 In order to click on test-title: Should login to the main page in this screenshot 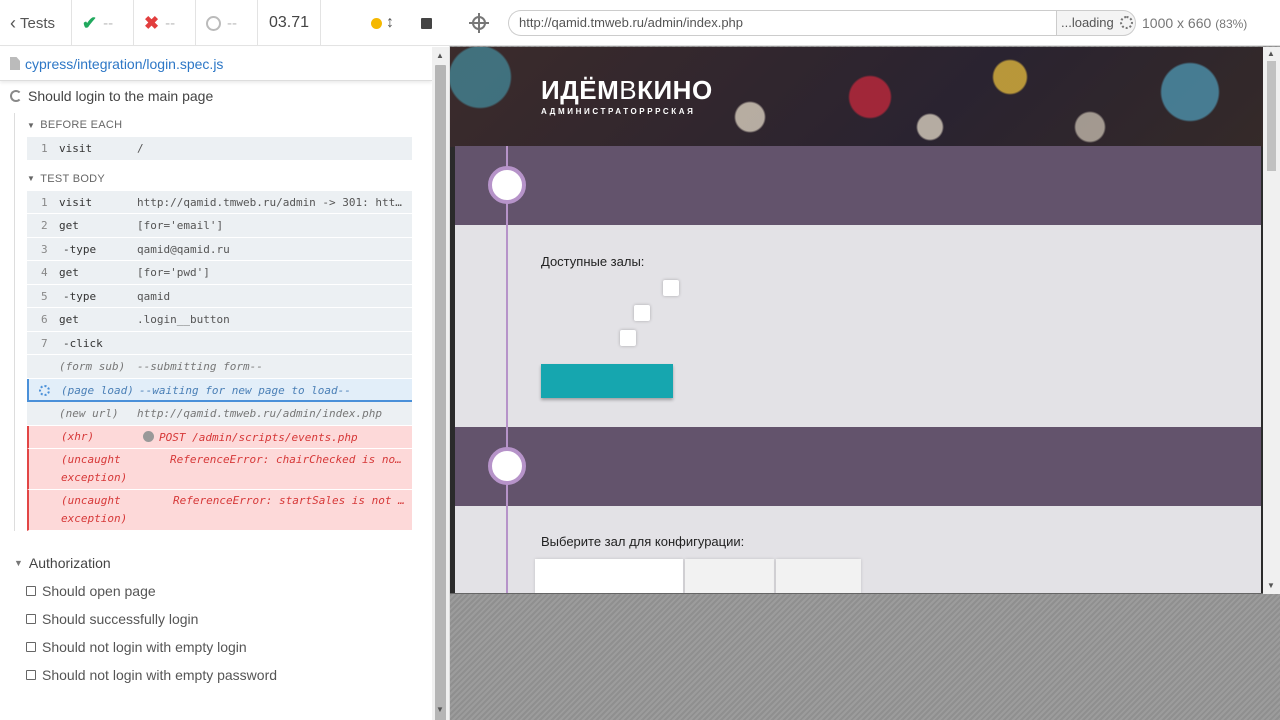, I will do `click(121, 96)`.